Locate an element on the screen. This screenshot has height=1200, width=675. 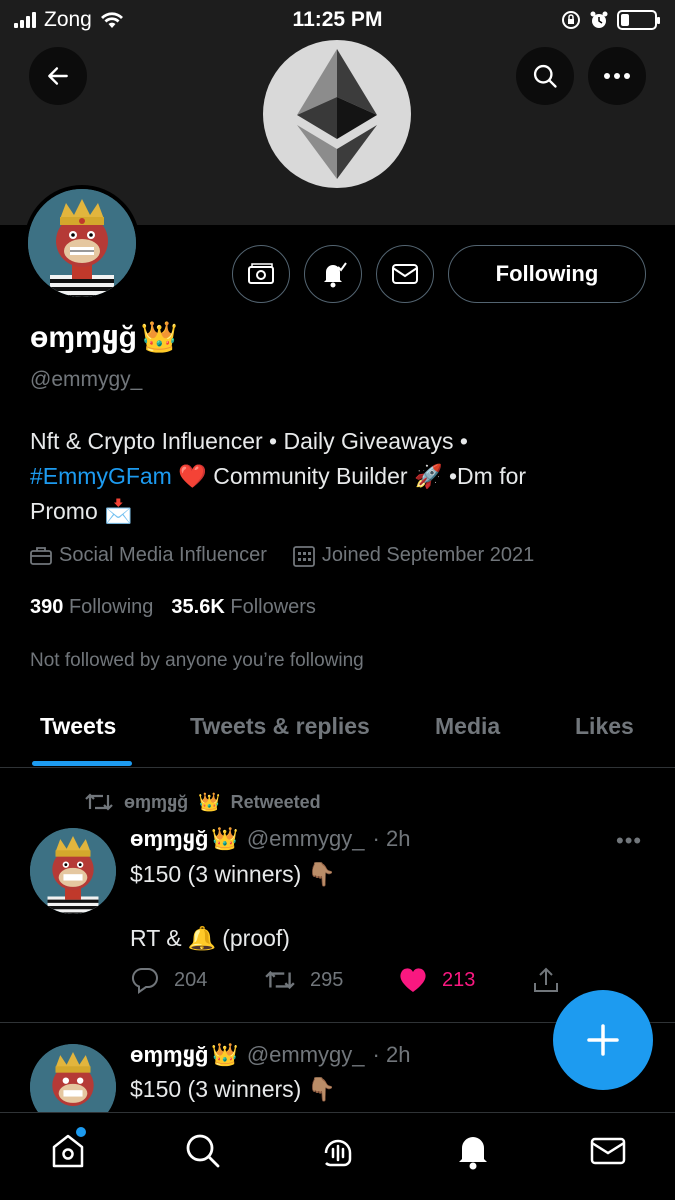
carrier-name: Zong is located at coordinates (68, 19).